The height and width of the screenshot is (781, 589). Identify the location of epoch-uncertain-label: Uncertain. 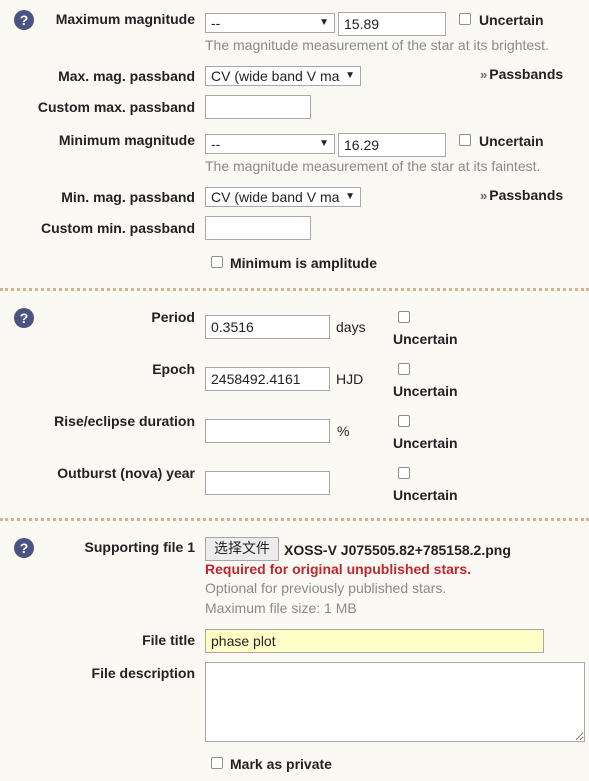
(425, 391).